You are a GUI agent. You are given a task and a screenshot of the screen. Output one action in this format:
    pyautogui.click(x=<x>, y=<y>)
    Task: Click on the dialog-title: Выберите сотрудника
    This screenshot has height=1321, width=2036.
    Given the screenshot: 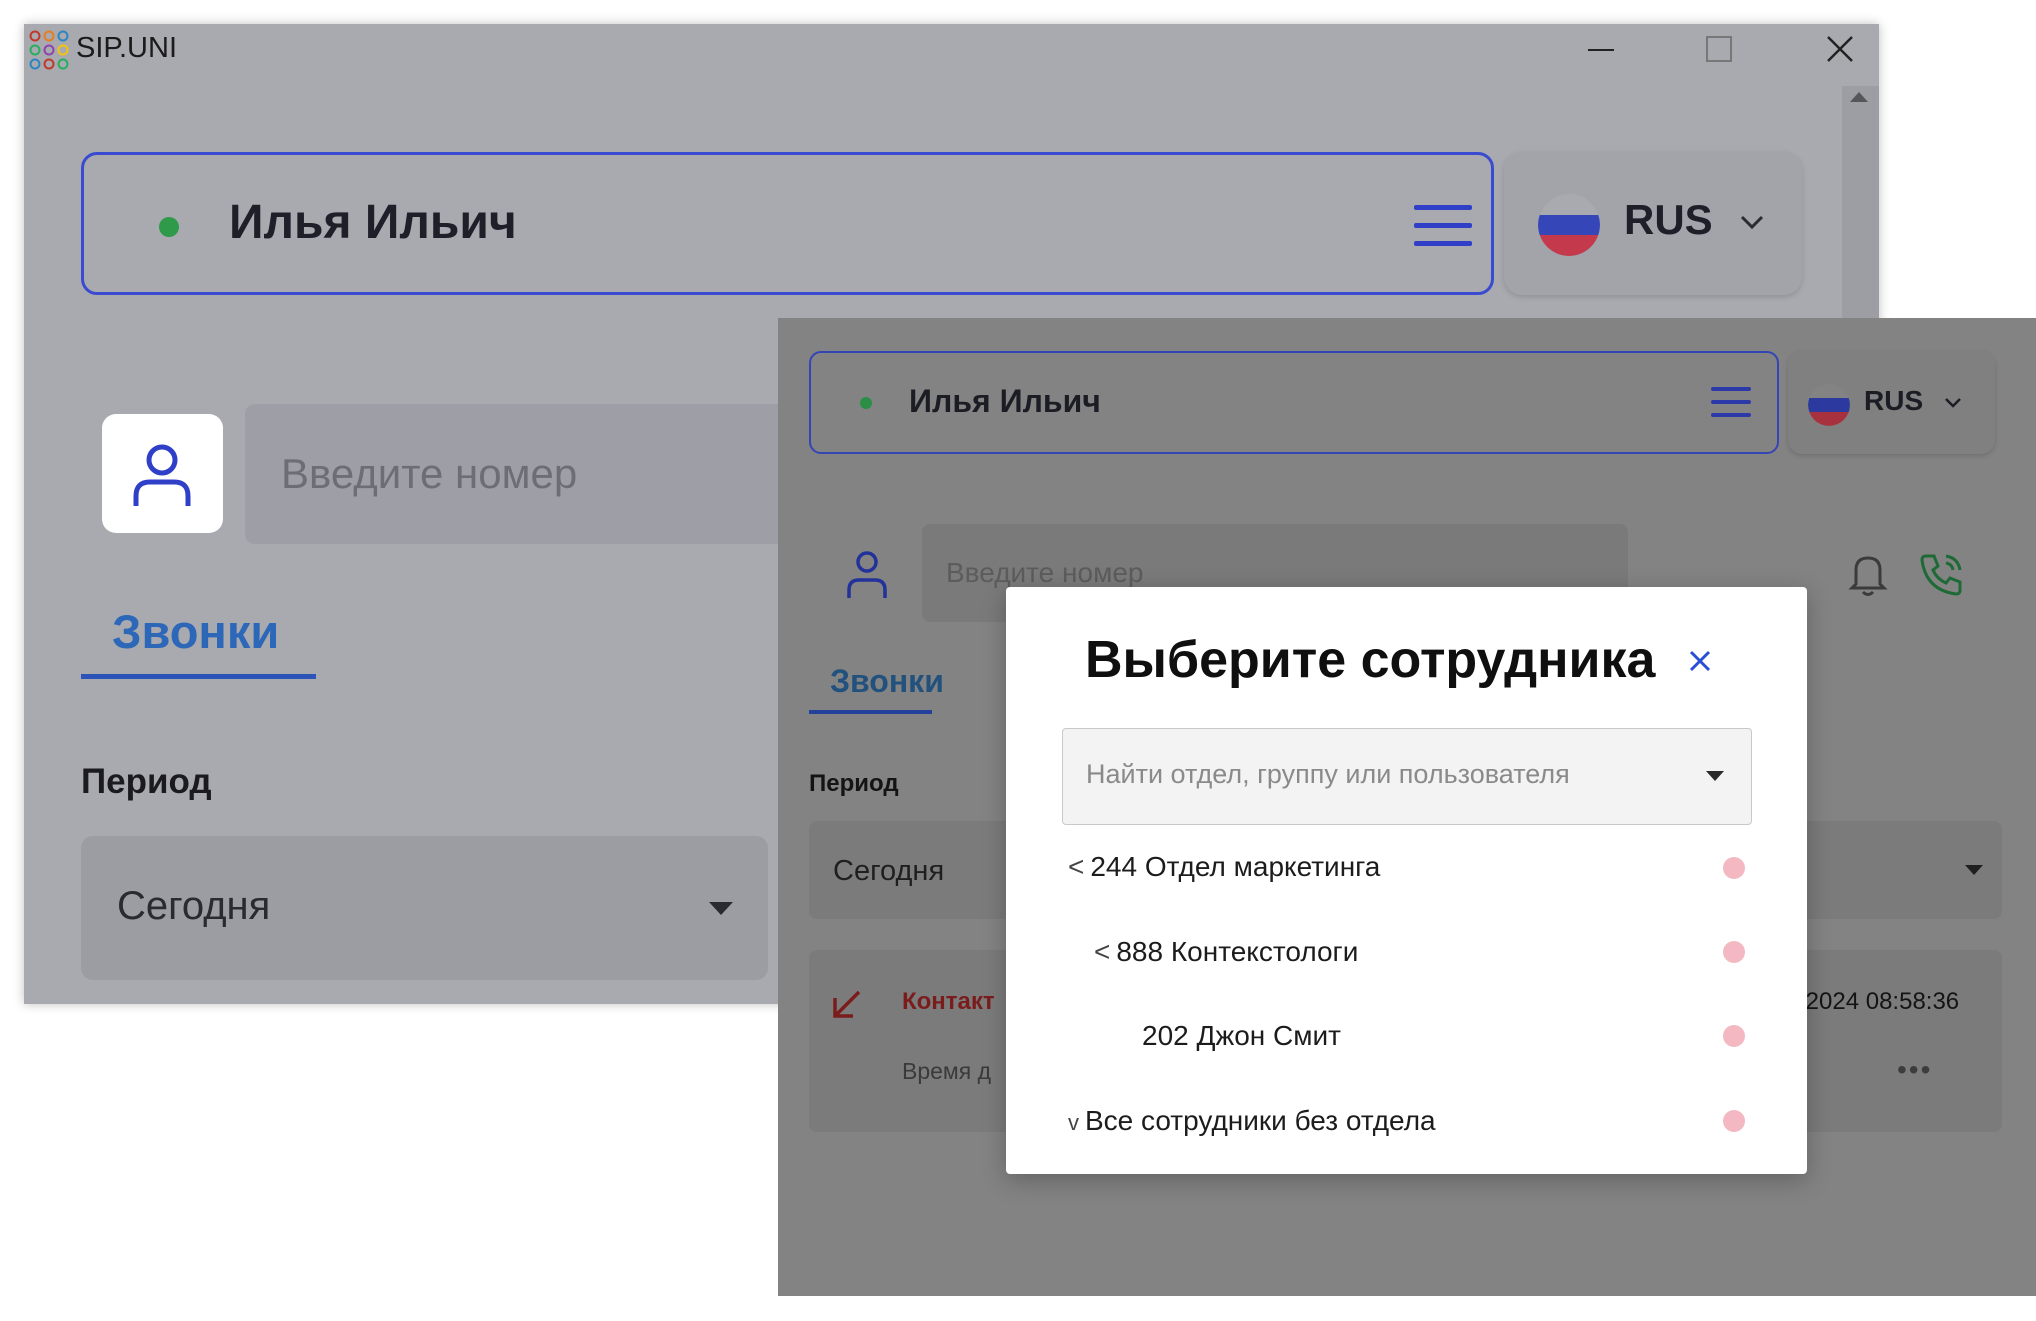 What is the action you would take?
    pyautogui.click(x=1370, y=660)
    